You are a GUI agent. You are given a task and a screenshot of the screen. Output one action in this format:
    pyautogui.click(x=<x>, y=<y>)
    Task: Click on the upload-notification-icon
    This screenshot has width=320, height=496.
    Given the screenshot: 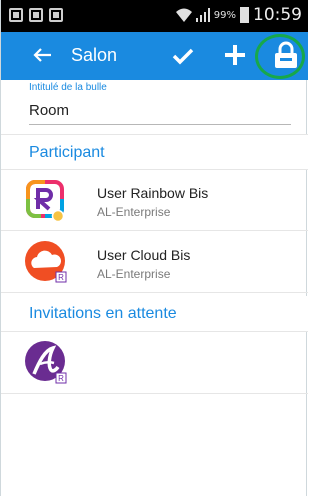 What is the action you would take?
    pyautogui.click(x=56, y=15)
    